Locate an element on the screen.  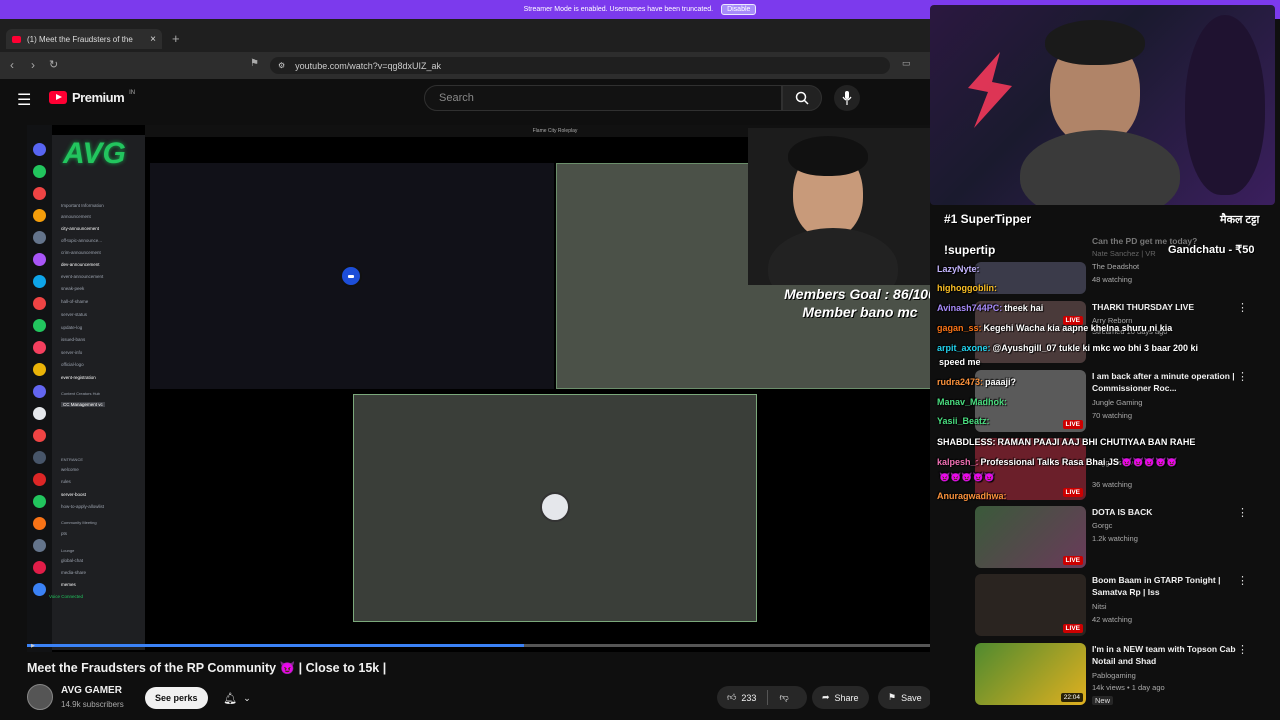
participant-avatar is located at coordinates (351, 276).